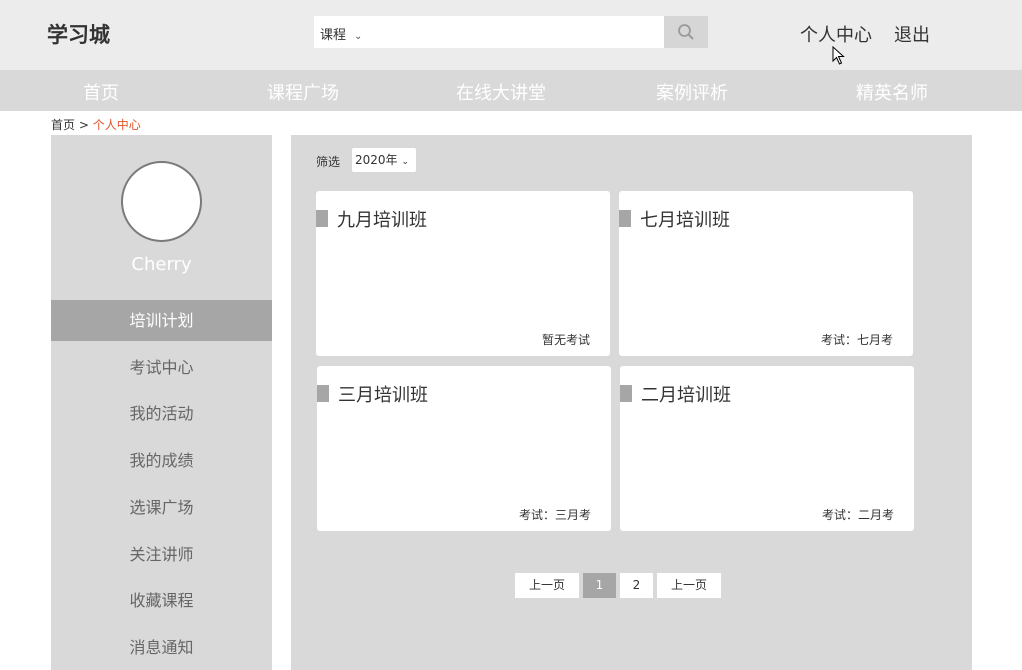  Describe the element at coordinates (101, 92) in the screenshot. I see `nav-item-home: 首页` at that location.